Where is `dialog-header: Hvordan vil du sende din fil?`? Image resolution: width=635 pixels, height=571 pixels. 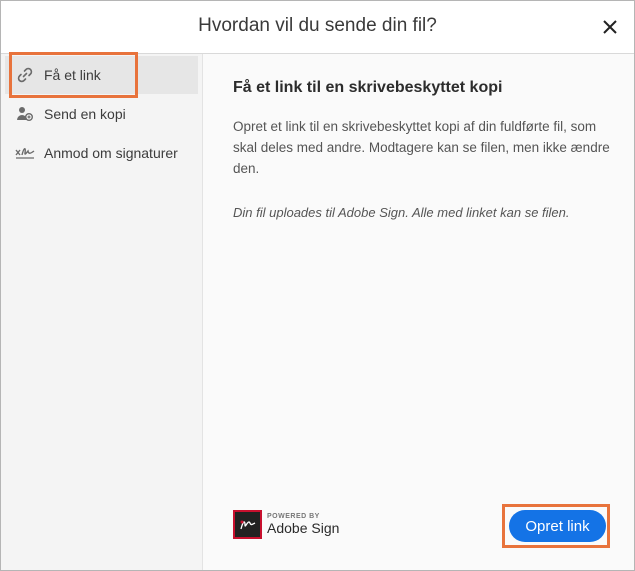
dialog-header: Hvordan vil du sende din fil? is located at coordinates (317, 27).